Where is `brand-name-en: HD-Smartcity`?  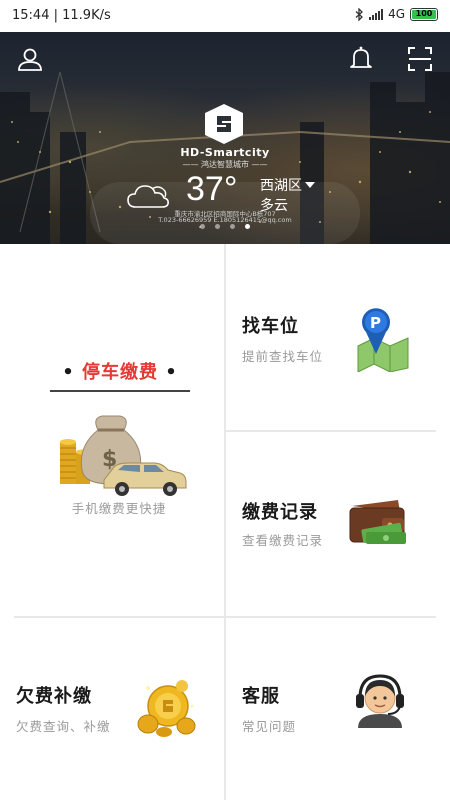 brand-name-en: HD-Smartcity is located at coordinates (225, 152).